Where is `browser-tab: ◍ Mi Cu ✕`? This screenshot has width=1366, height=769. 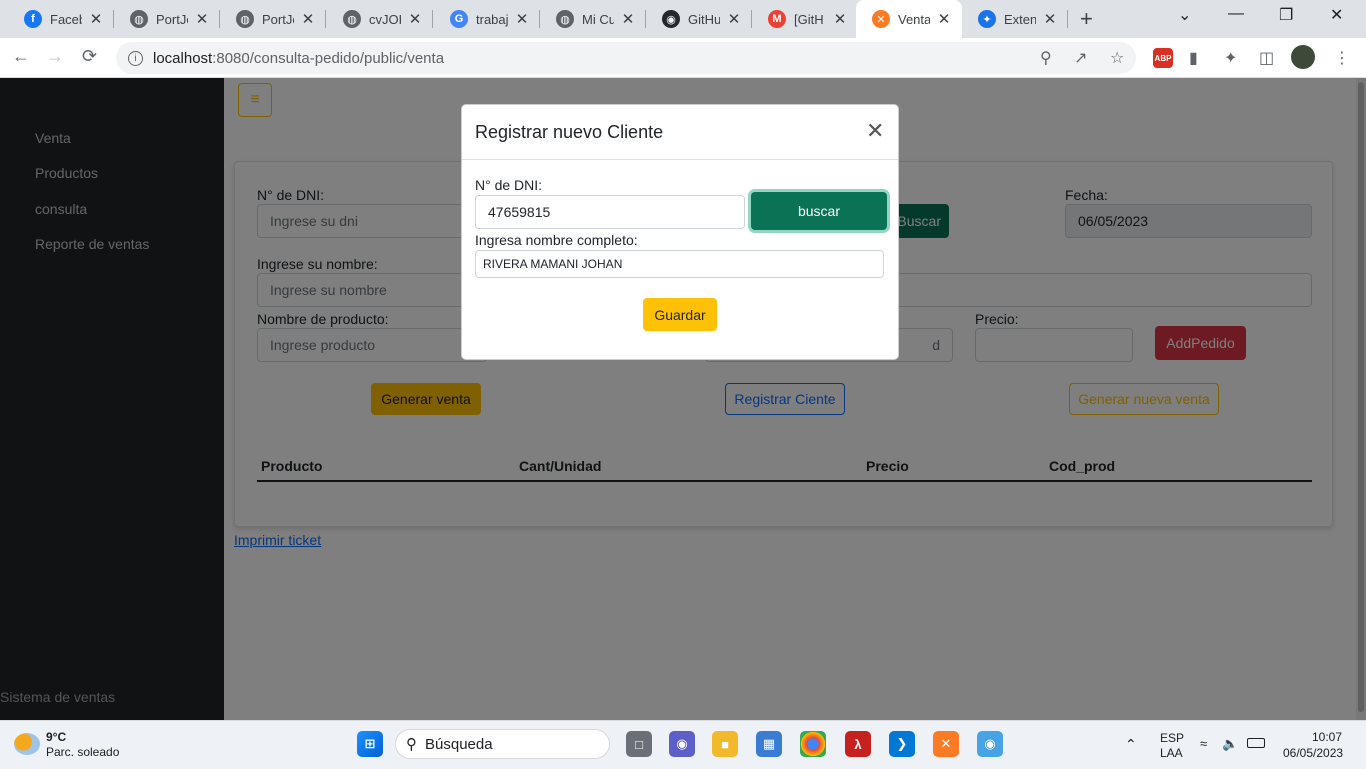
browser-tab: ◍ Mi Cu ✕ is located at coordinates (593, 19).